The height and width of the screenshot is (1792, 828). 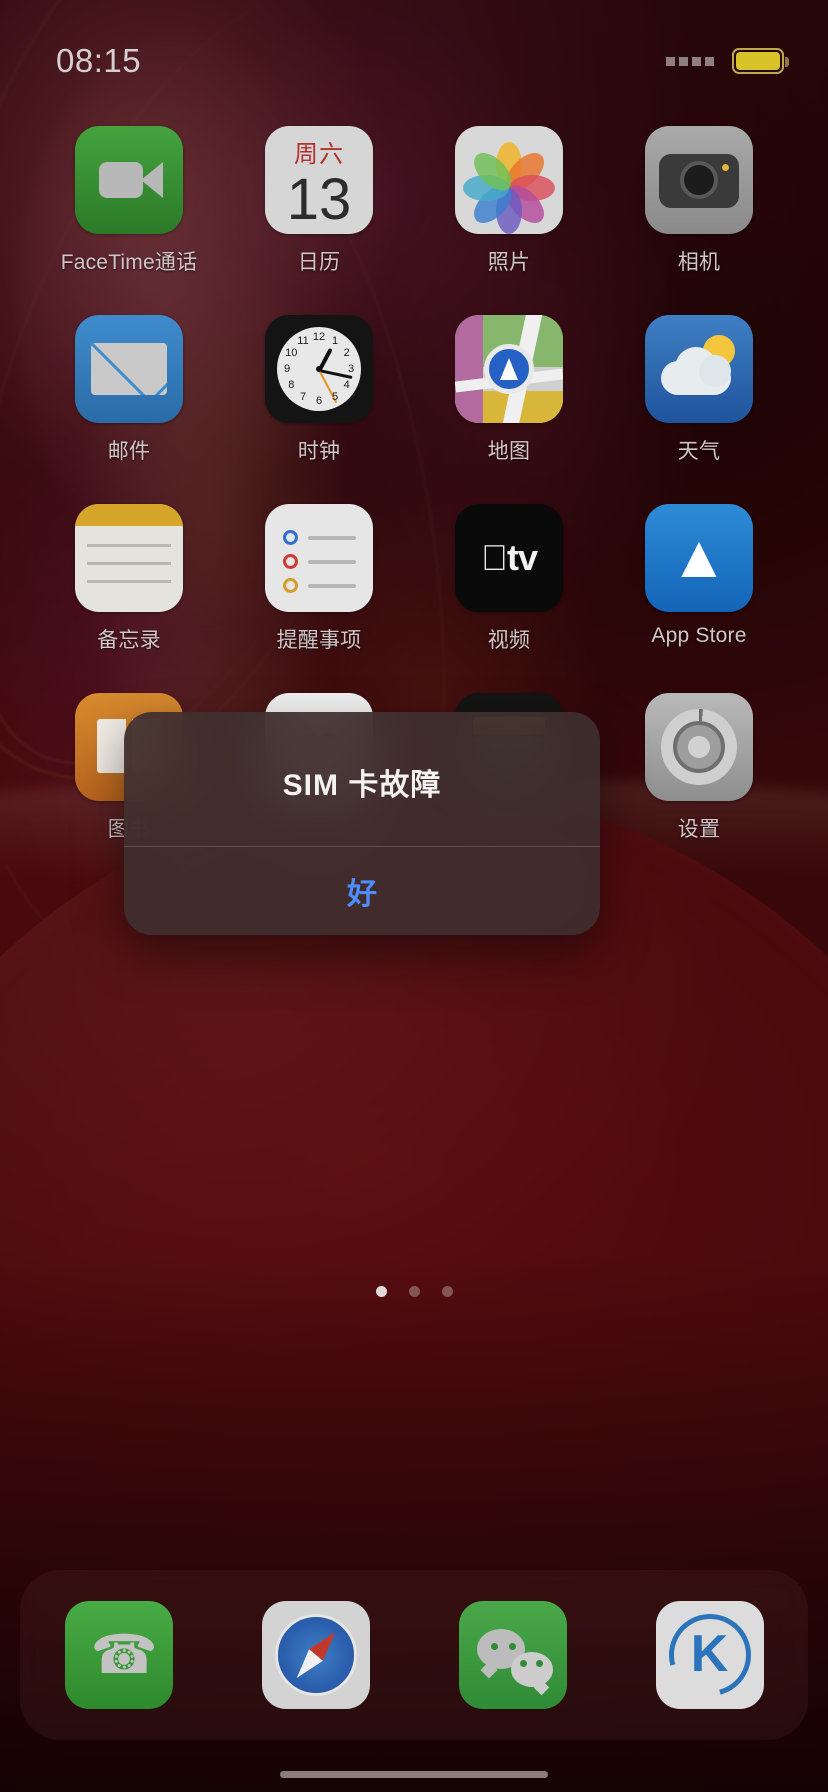 I want to click on calendar-day-number: 13, so click(x=319, y=199).